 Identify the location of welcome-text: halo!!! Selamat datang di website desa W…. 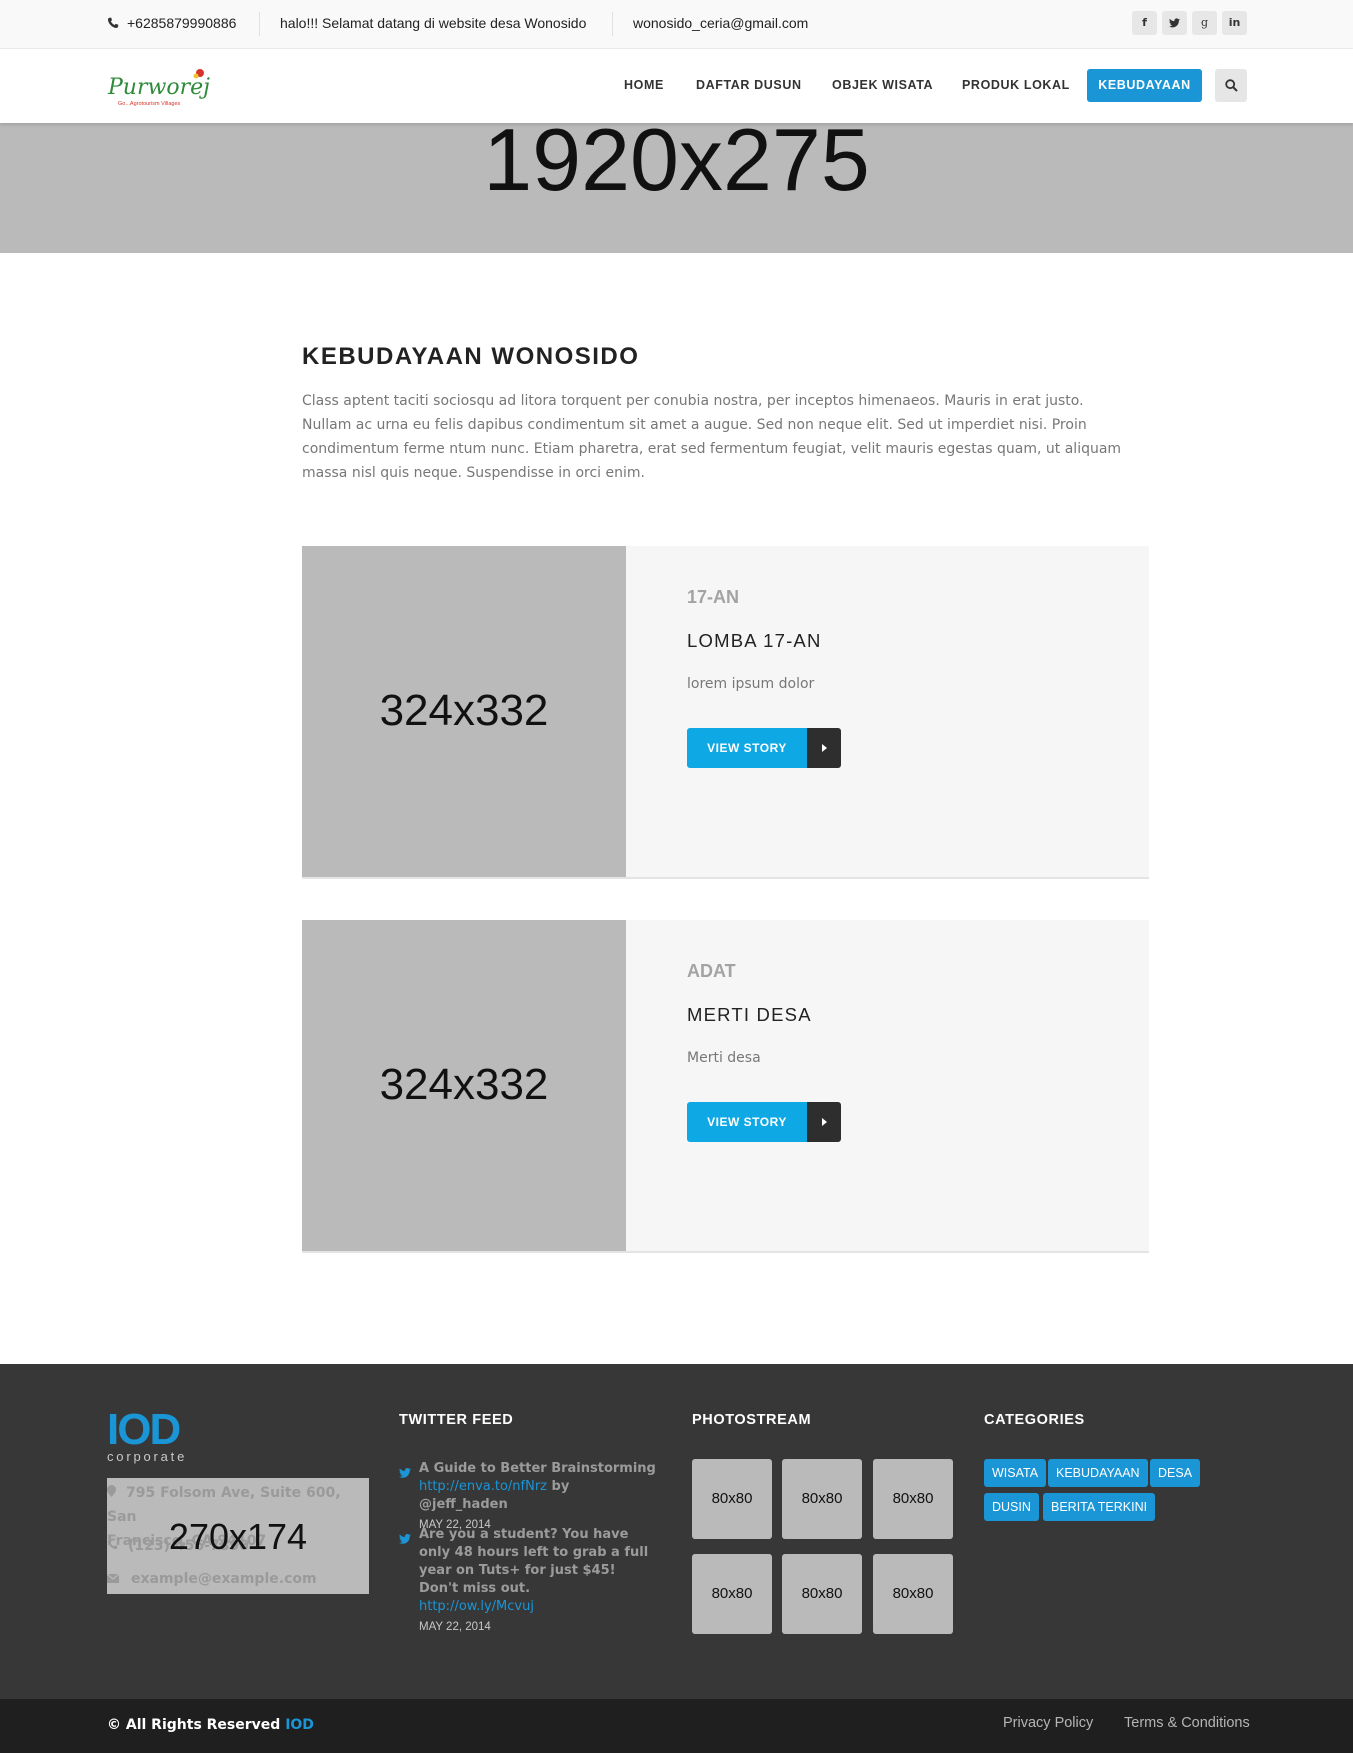
(433, 23).